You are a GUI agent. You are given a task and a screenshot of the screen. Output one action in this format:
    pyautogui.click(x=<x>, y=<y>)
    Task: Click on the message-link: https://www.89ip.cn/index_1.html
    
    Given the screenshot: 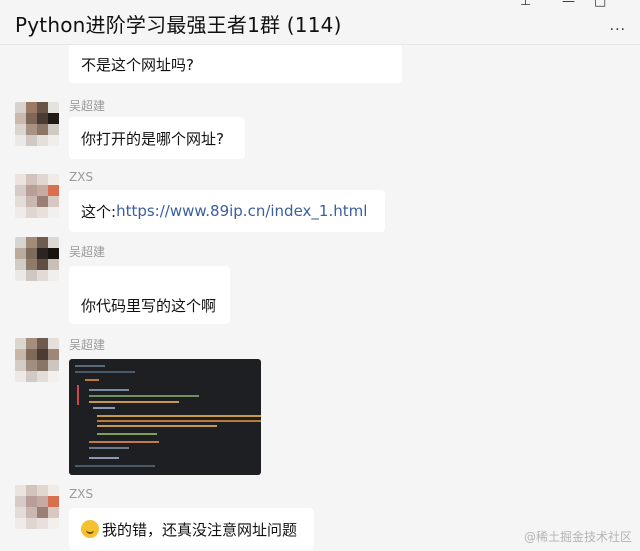 What is the action you would take?
    pyautogui.click(x=241, y=211)
    